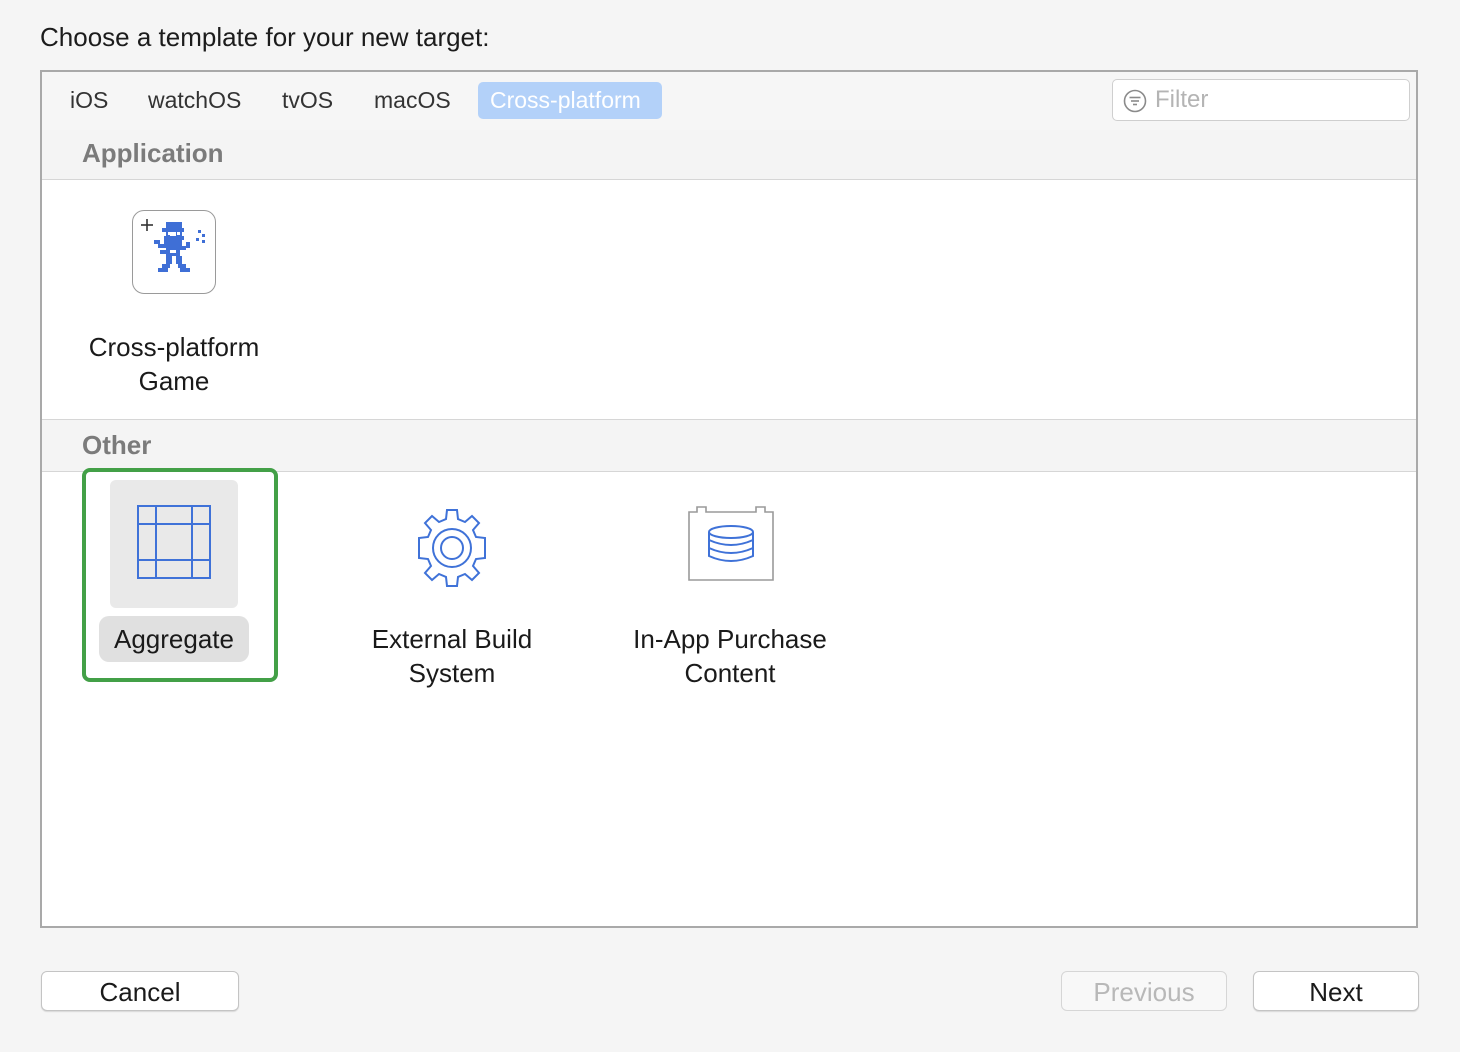 This screenshot has height=1052, width=1460. What do you see at coordinates (452, 673) in the screenshot?
I see `template-label-line2: System` at bounding box center [452, 673].